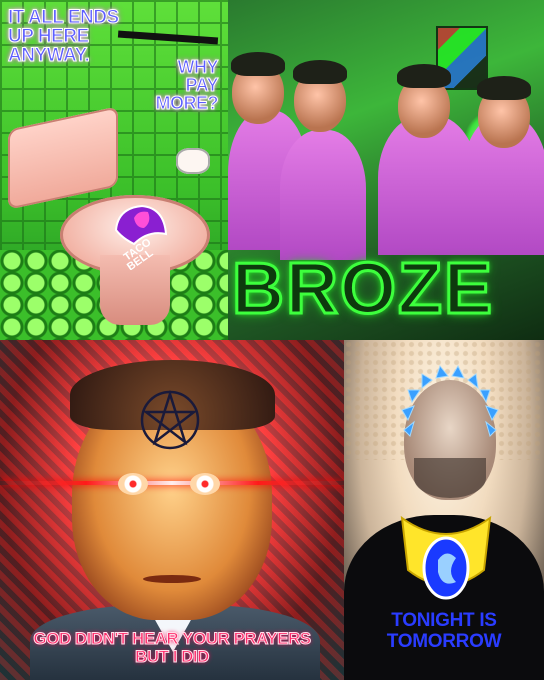  I want to click on caption-line: WHY, so click(198, 67).